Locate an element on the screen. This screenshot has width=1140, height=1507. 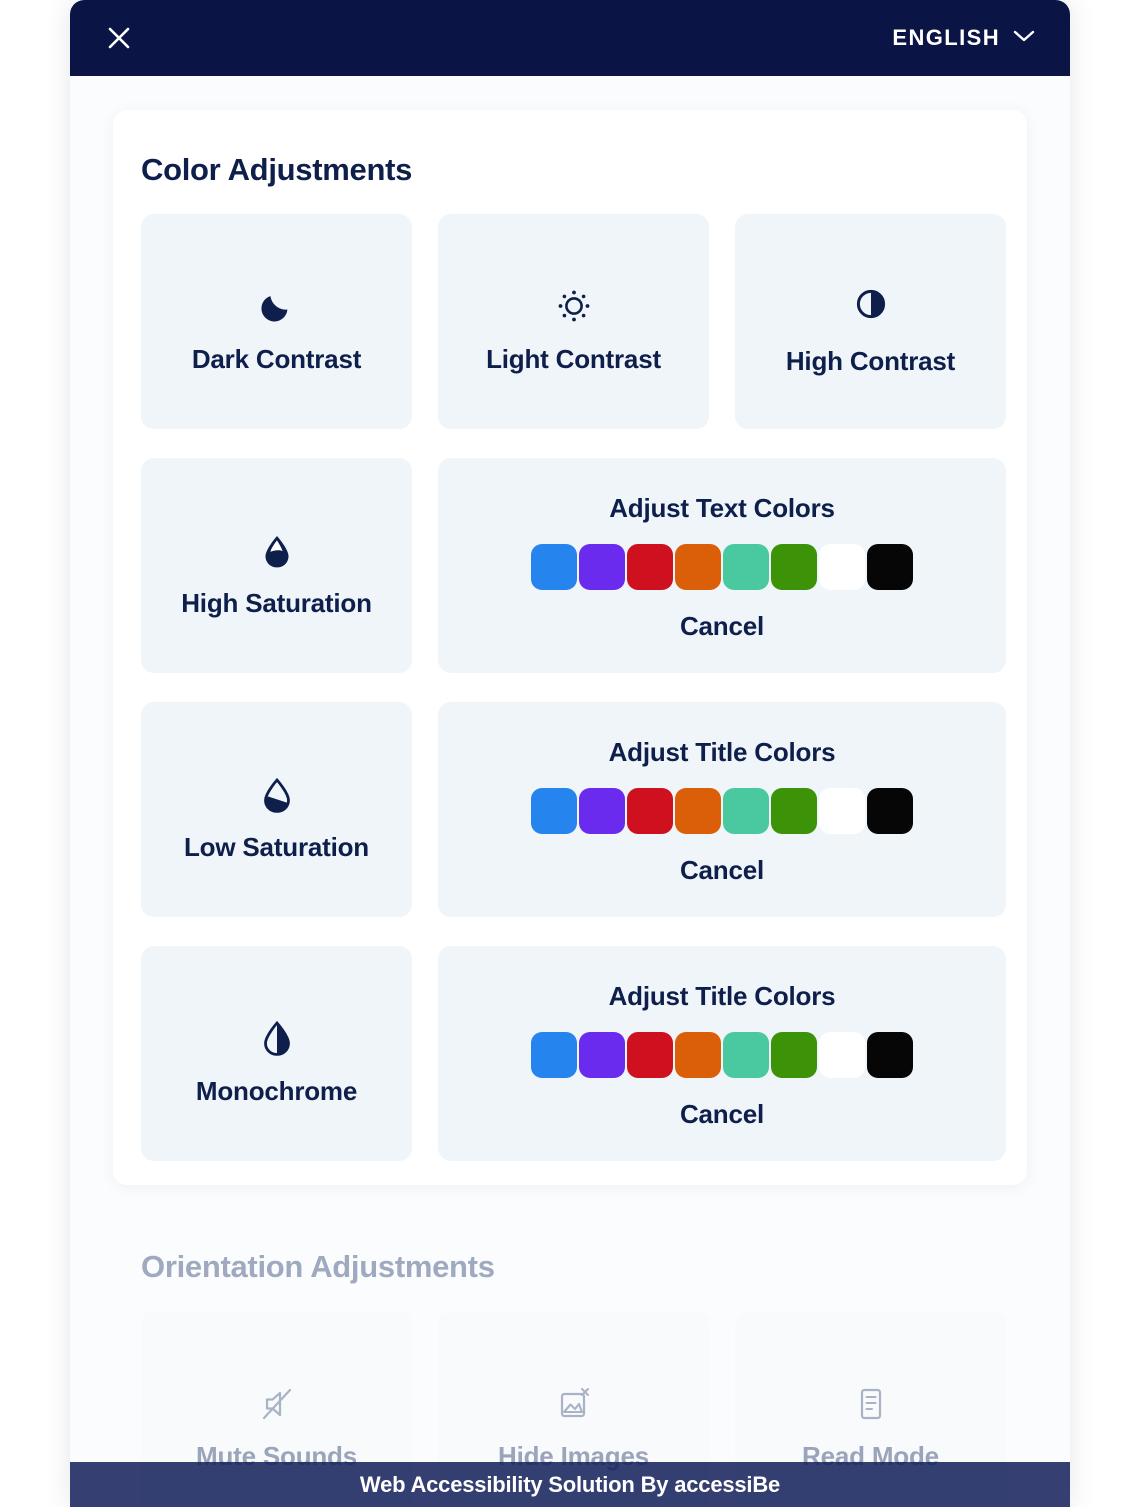
tile-high-contrast: High Contrast is located at coordinates (870, 321).